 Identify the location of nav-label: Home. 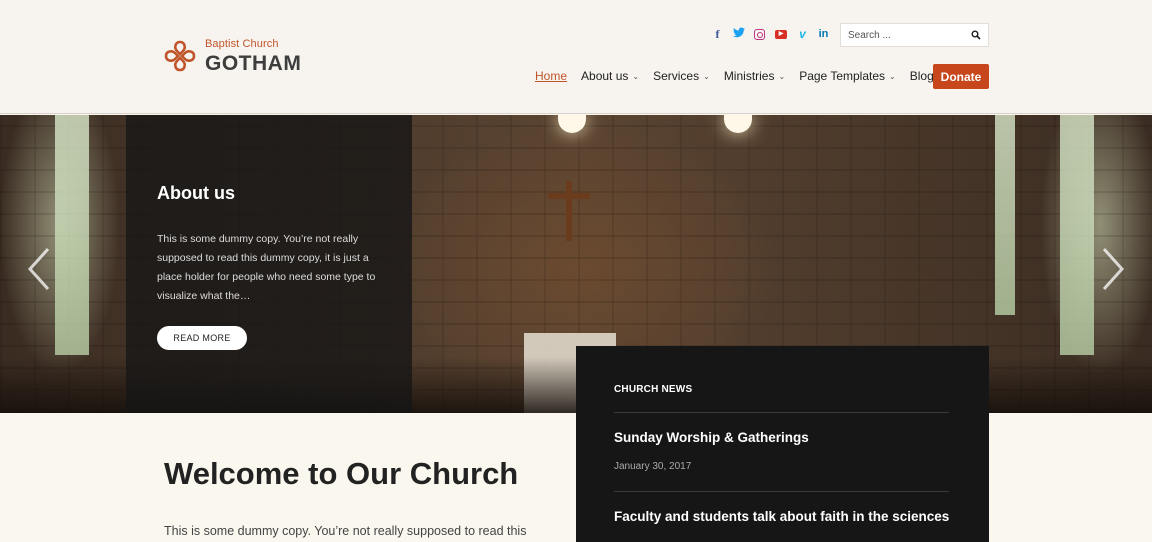
(551, 76).